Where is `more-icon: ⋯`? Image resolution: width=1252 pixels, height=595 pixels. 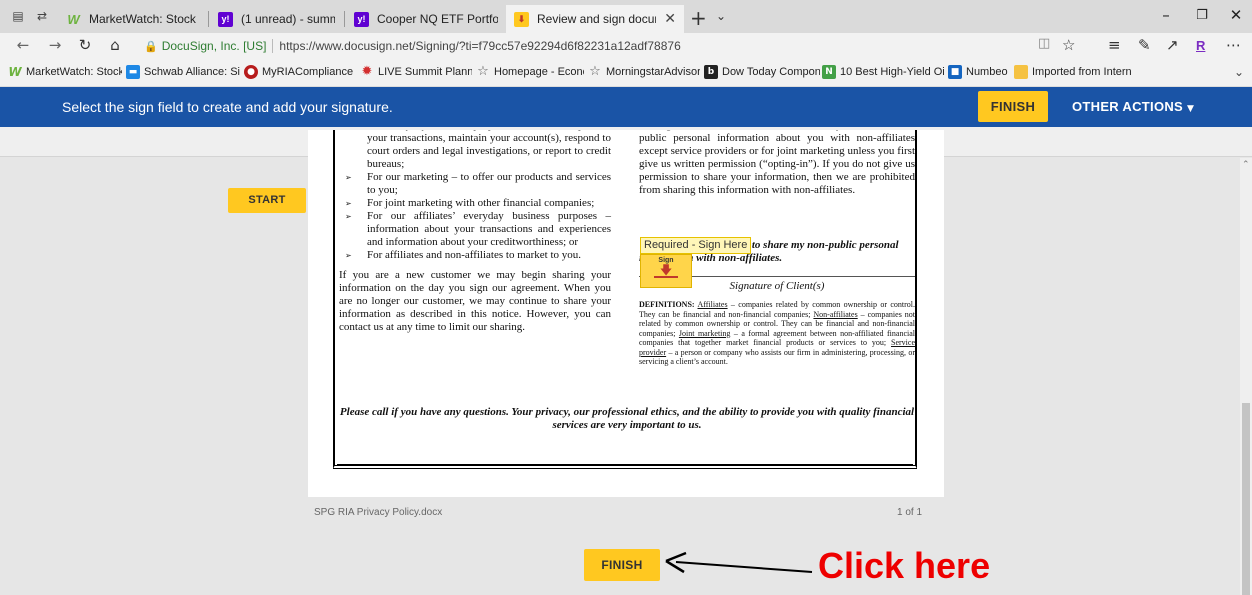
more-icon: ⋯ is located at coordinates (1233, 45).